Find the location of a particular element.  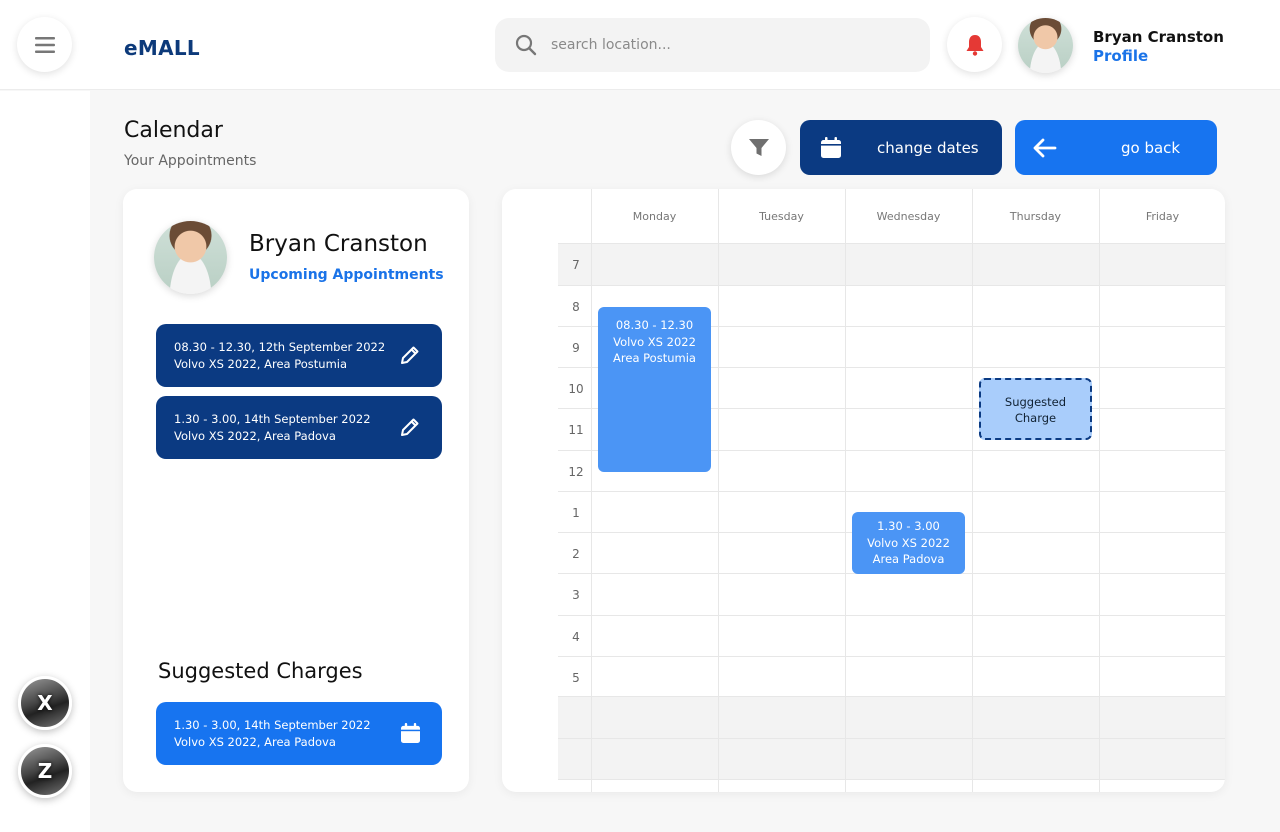

page-title: Calendar is located at coordinates (173, 130).